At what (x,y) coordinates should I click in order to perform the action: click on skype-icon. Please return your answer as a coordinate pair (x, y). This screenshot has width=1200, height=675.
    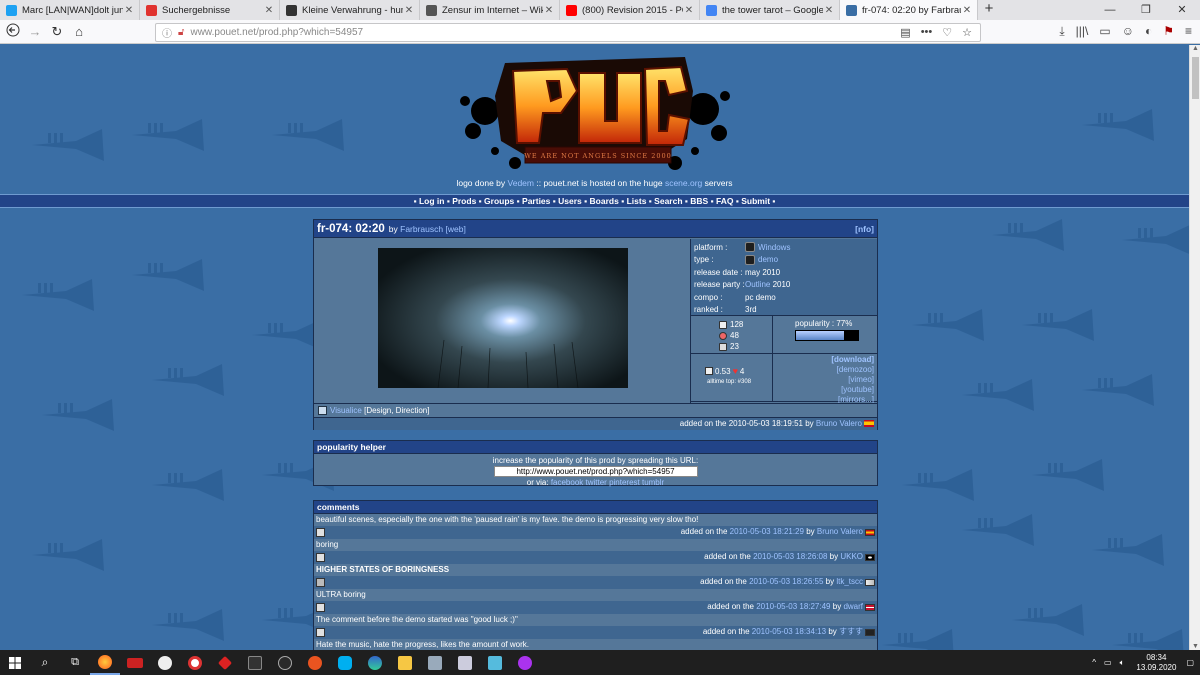
    Looking at the image, I should click on (345, 662).